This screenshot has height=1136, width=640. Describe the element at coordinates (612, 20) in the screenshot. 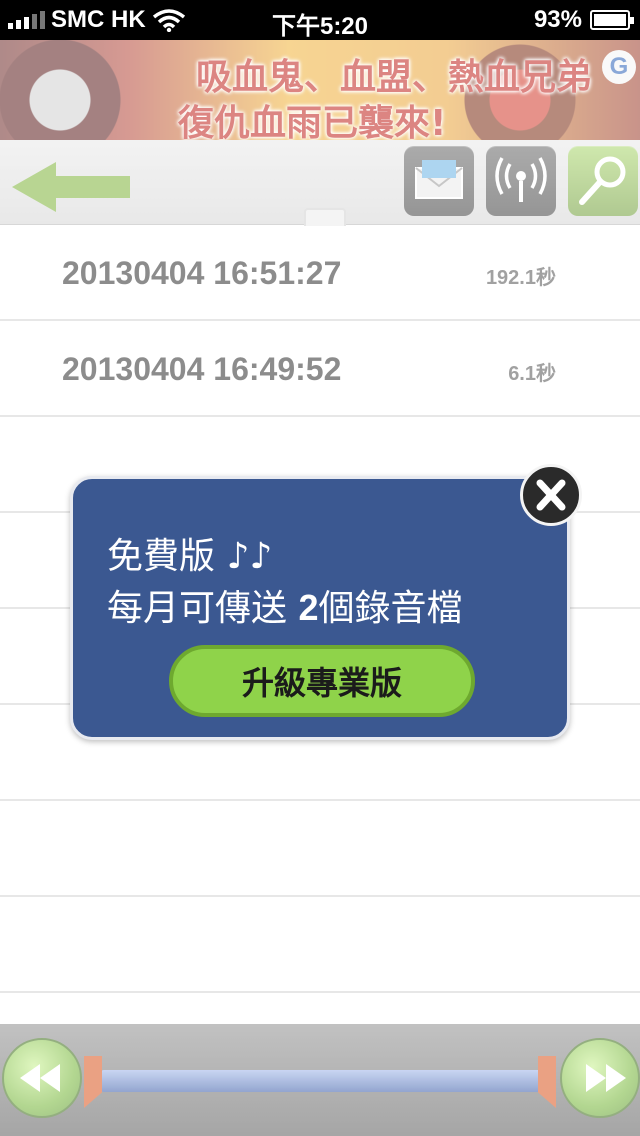

I see `battery-icon` at that location.